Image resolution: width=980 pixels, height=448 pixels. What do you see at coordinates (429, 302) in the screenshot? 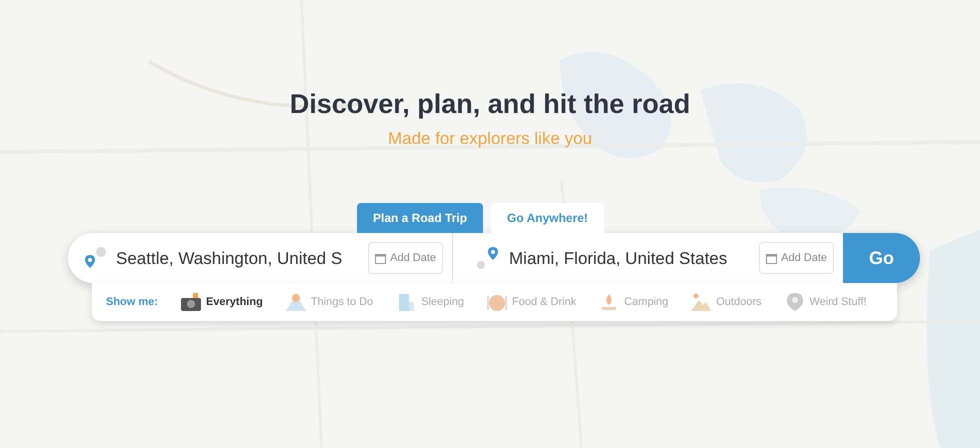
I see `category-filter: Sleeping` at bounding box center [429, 302].